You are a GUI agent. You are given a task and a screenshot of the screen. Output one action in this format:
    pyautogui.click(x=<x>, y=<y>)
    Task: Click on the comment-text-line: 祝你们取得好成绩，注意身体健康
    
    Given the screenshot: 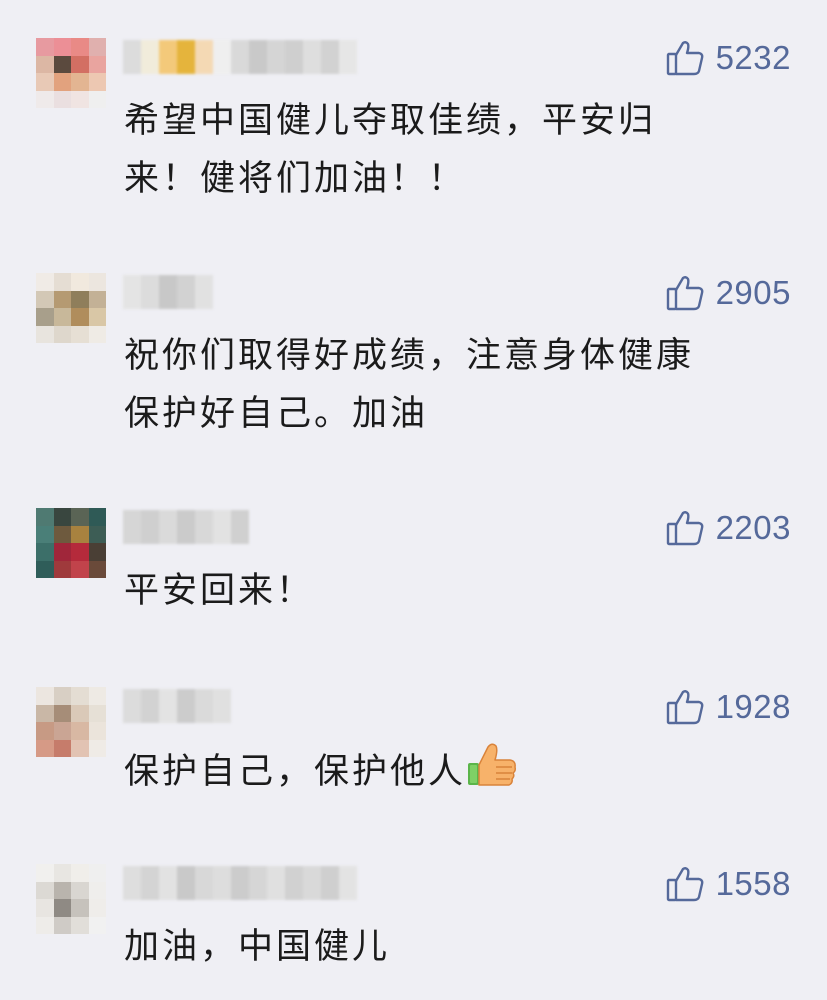 What is the action you would take?
    pyautogui.click(x=409, y=356)
    